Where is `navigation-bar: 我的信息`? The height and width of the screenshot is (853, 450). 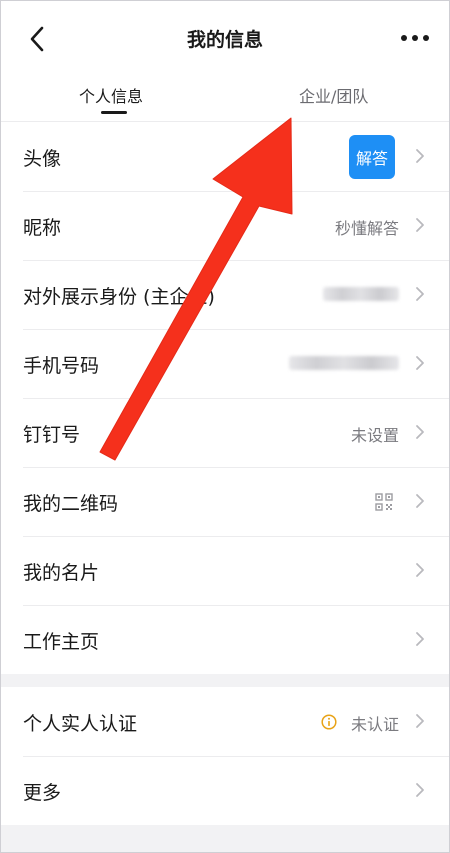
navigation-bar: 我的信息 is located at coordinates (225, 38).